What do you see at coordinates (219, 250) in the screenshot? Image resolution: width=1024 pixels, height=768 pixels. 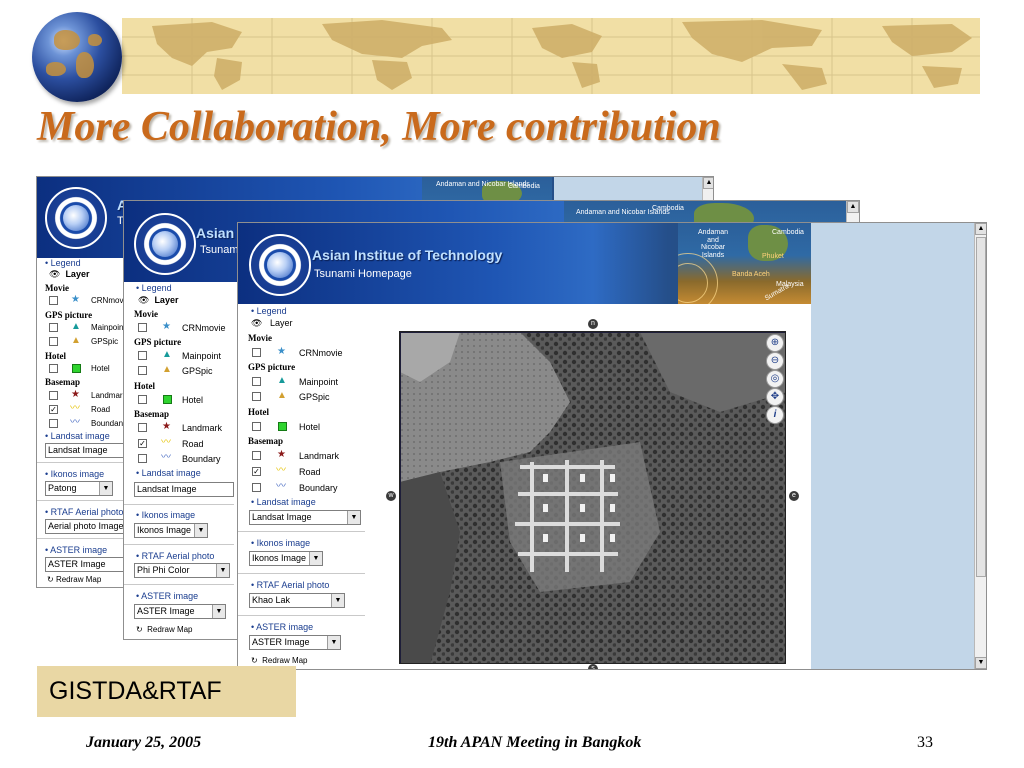 I see `site-subtitle: Tsunam` at bounding box center [219, 250].